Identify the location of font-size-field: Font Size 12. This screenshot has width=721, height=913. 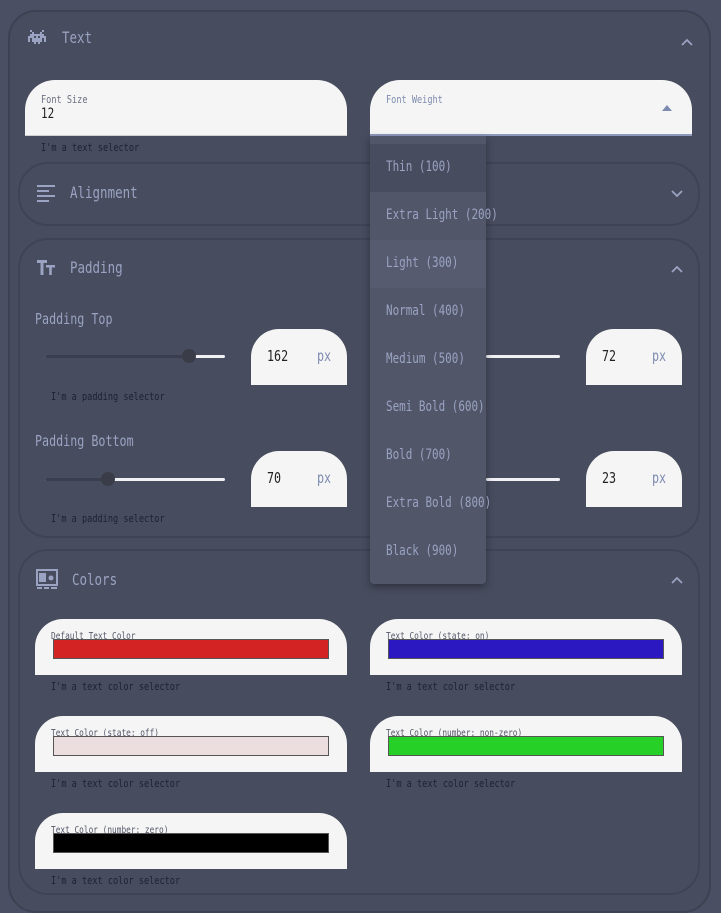
(186, 108).